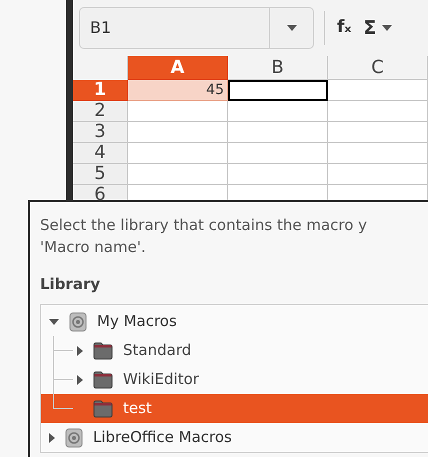 Image resolution: width=428 pixels, height=457 pixels. What do you see at coordinates (100, 111) in the screenshot?
I see `row-header: 2` at bounding box center [100, 111].